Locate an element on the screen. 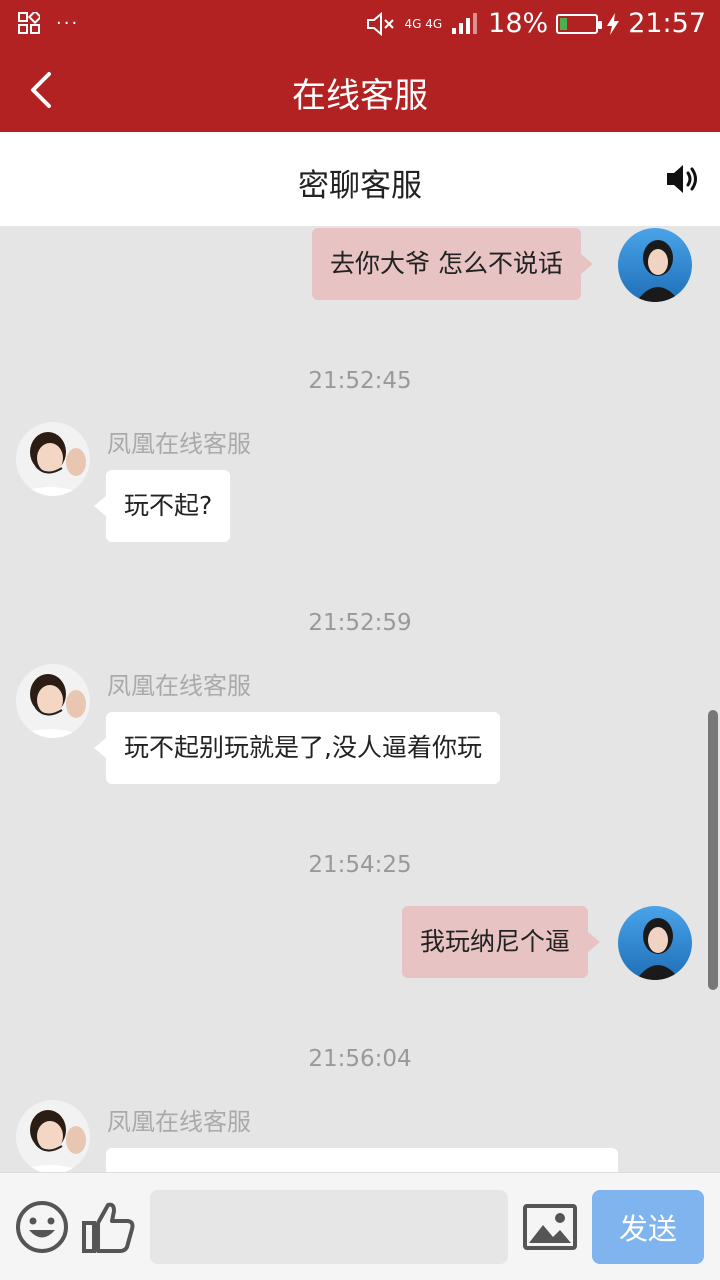 Image resolution: width=720 pixels, height=1280 pixels. mute-icon is located at coordinates (381, 23).